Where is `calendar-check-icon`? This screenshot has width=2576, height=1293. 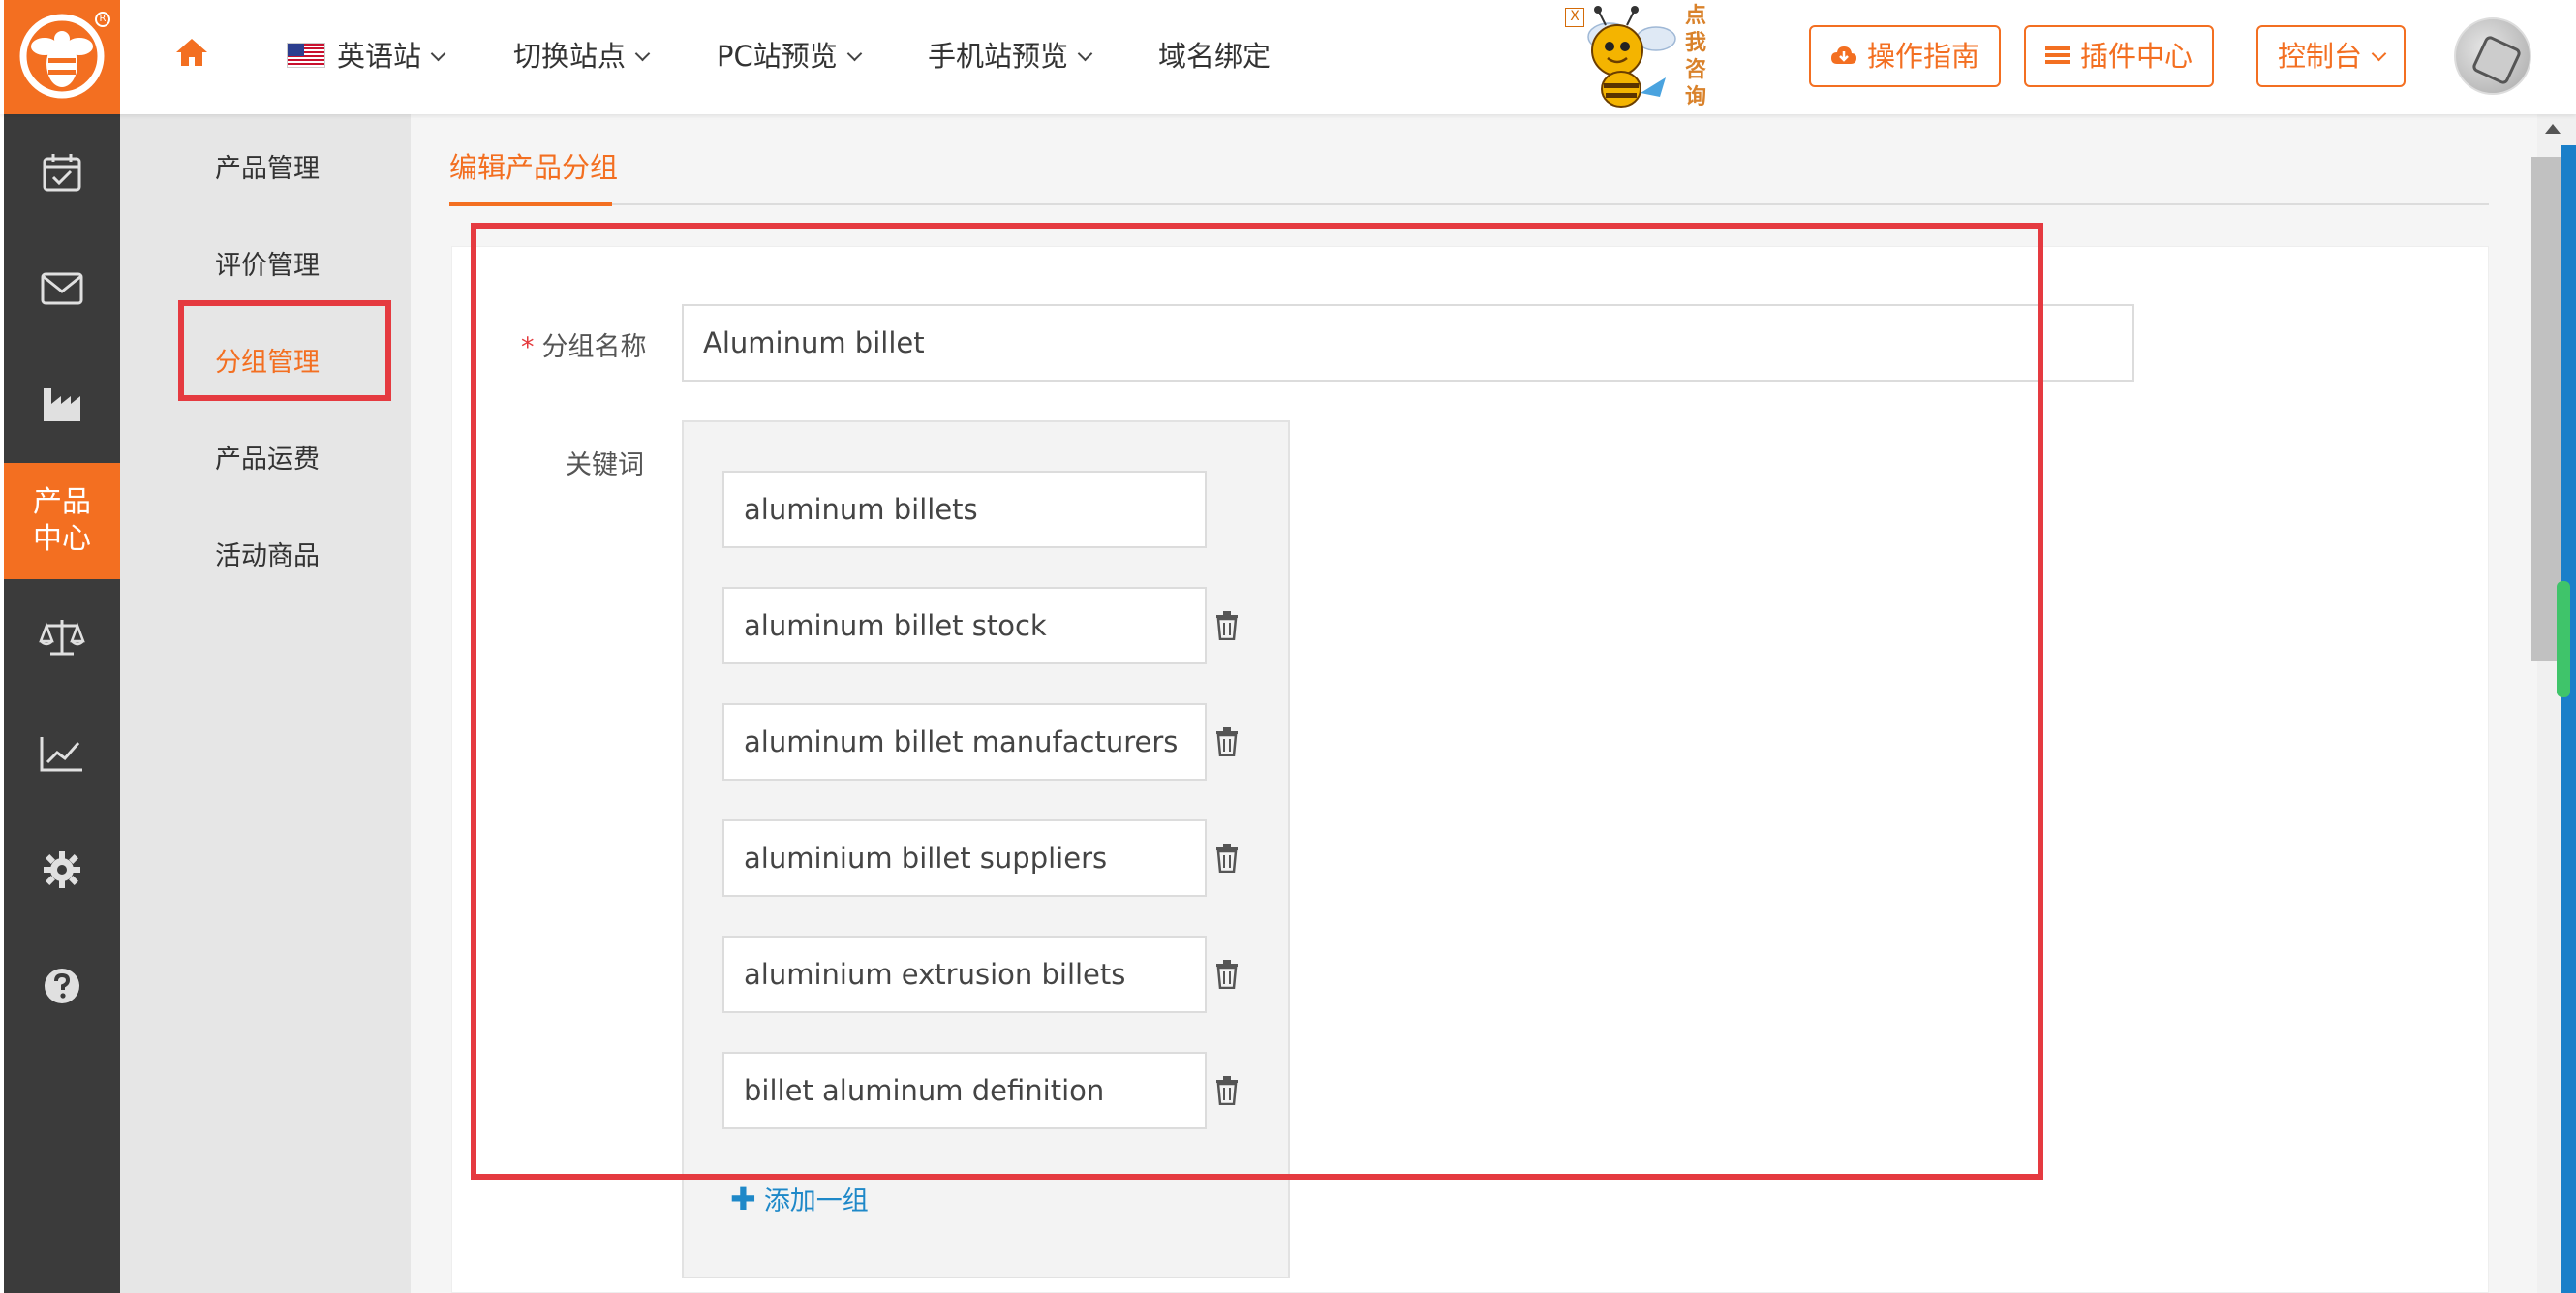
calendar-check-icon is located at coordinates (62, 173).